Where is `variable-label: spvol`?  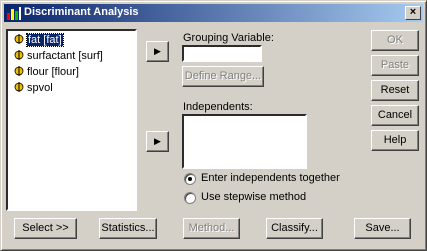
variable-label: spvol is located at coordinates (40, 88).